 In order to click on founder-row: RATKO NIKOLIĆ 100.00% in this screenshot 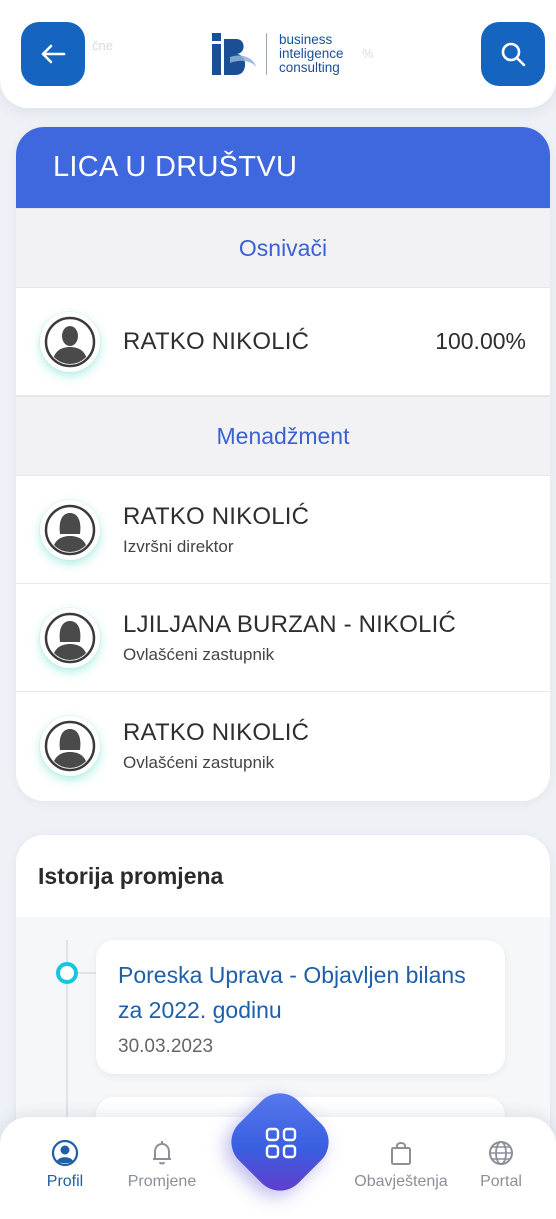, I will do `click(283, 342)`.